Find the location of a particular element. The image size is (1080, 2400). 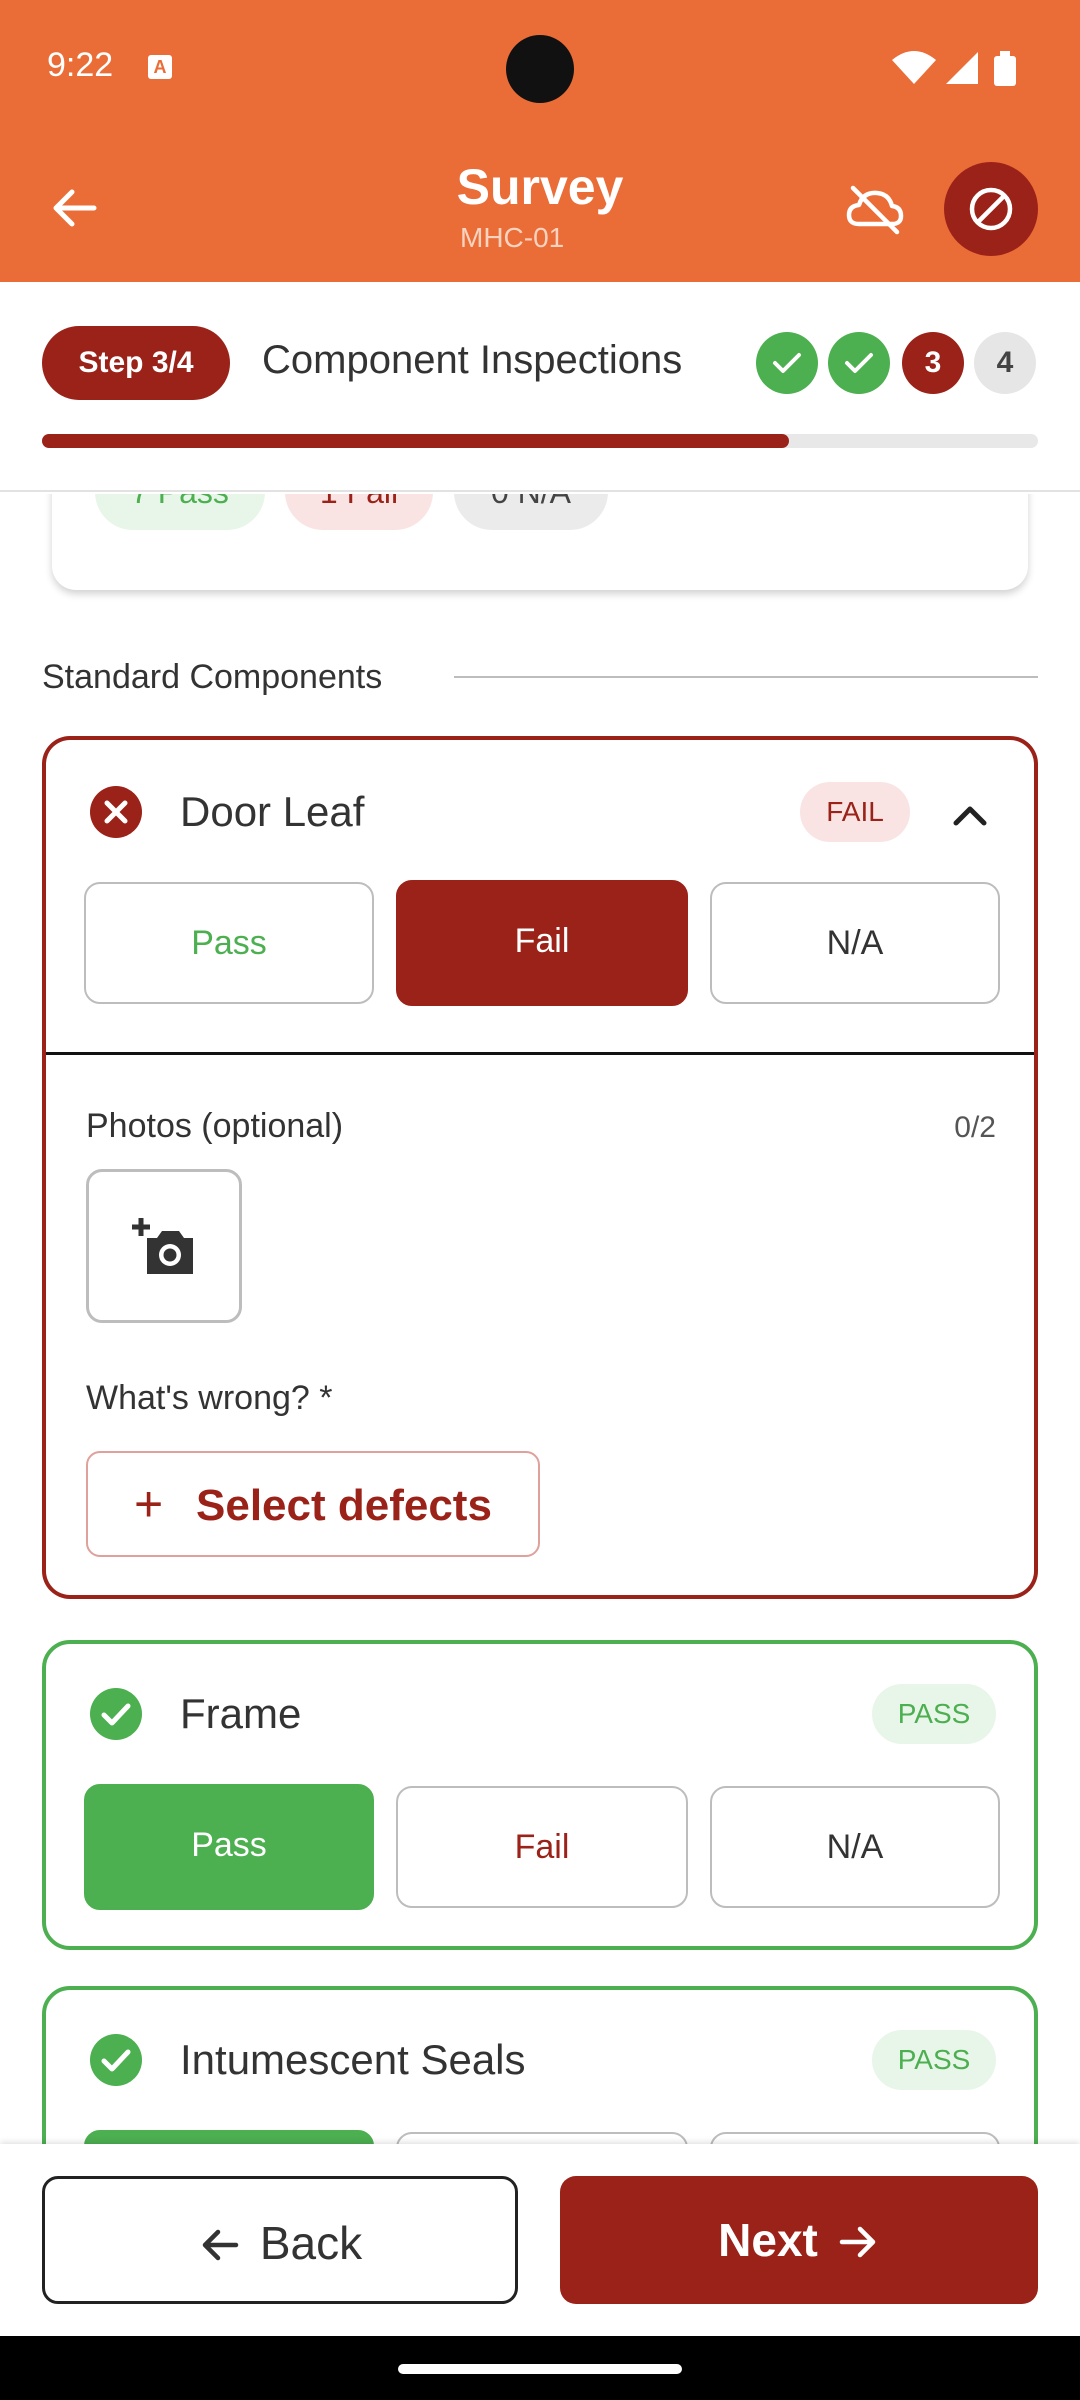

camera-cutout is located at coordinates (540, 69).